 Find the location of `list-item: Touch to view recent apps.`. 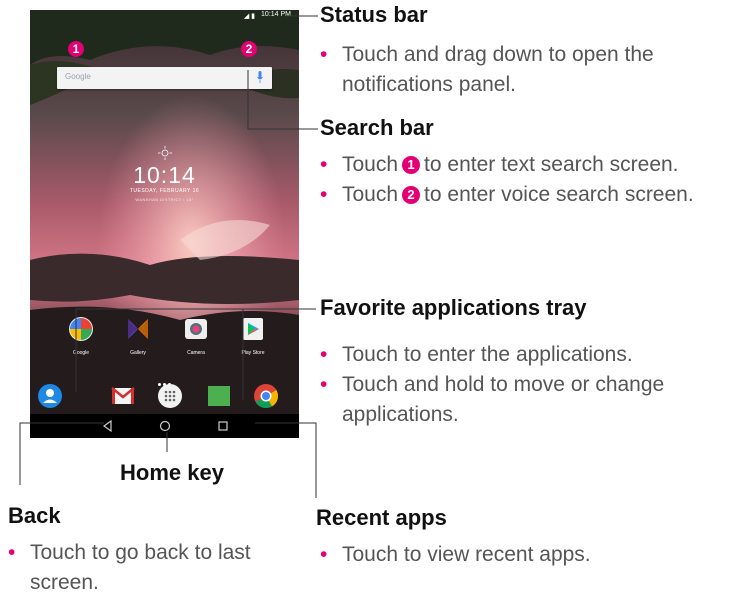

list-item: Touch to view recent apps. is located at coordinates (521, 555).